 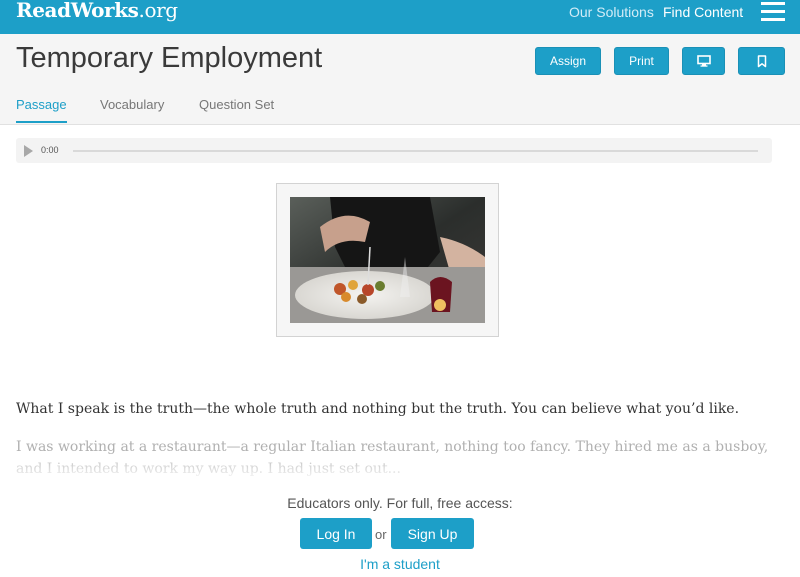 I want to click on find-content-link: Find Content, so click(x=703, y=12).